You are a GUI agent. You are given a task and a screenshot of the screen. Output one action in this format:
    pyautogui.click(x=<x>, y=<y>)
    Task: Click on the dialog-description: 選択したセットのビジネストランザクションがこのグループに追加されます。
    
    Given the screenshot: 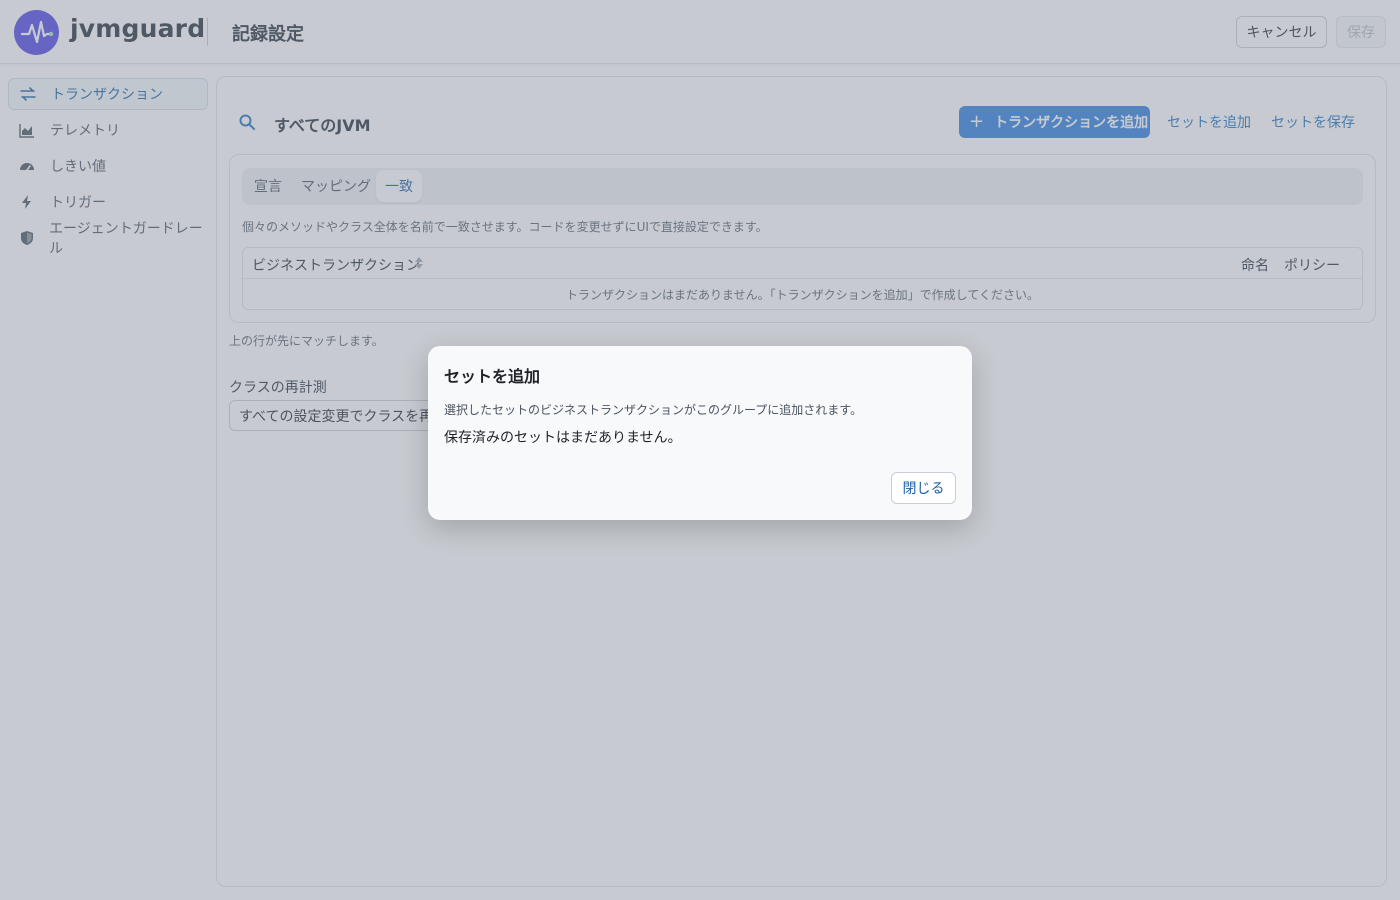 What is the action you would take?
    pyautogui.click(x=653, y=410)
    